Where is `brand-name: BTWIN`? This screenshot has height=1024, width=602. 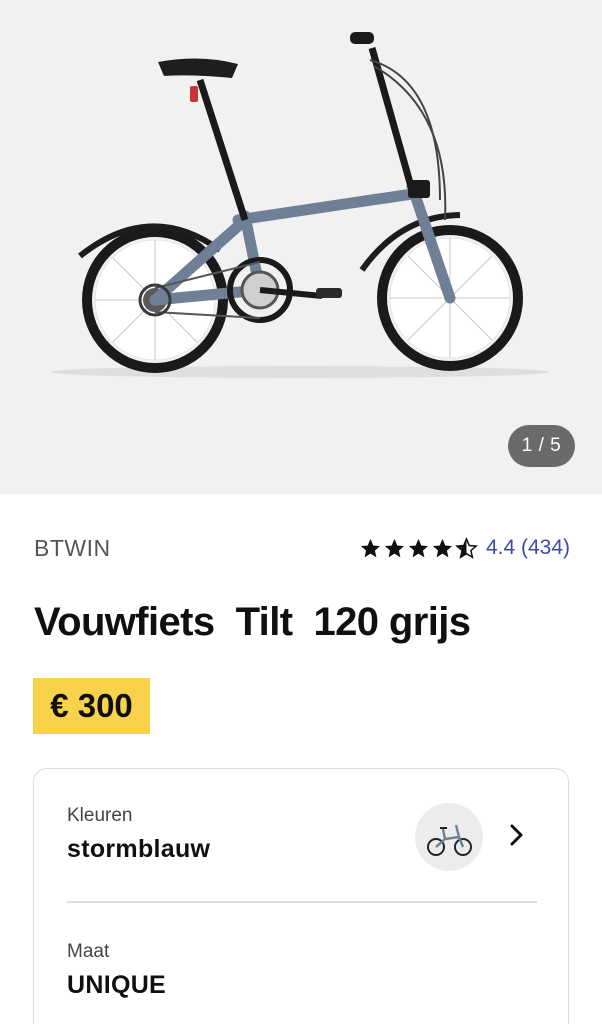
brand-name: BTWIN is located at coordinates (72, 548).